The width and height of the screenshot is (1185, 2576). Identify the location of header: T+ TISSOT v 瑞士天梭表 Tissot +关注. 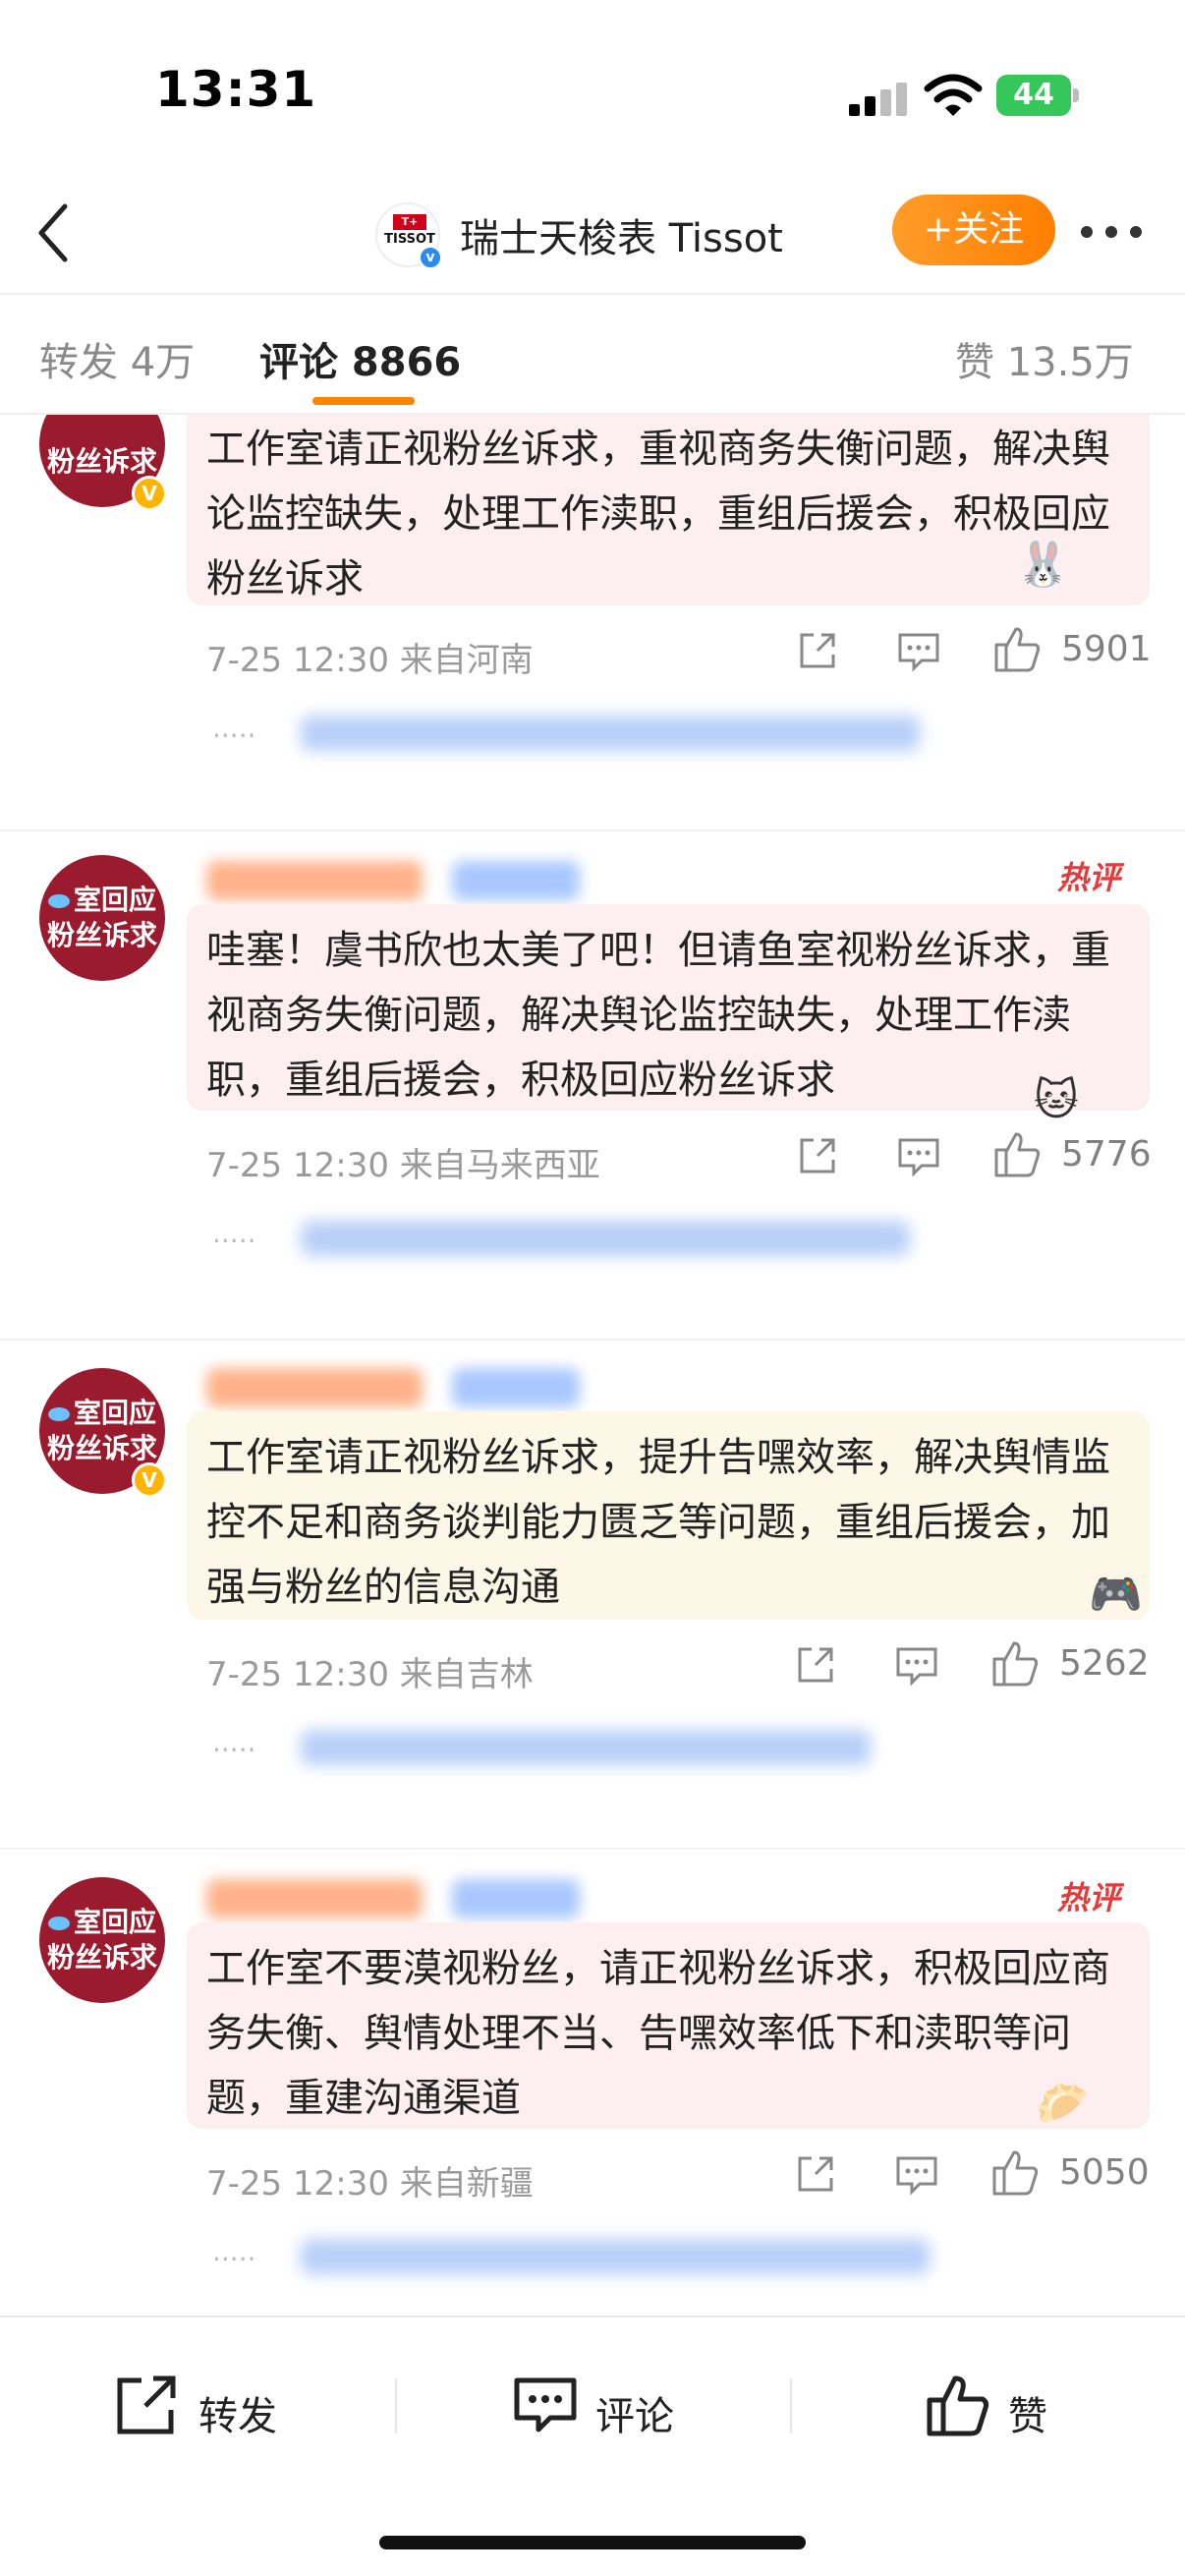
(592, 236).